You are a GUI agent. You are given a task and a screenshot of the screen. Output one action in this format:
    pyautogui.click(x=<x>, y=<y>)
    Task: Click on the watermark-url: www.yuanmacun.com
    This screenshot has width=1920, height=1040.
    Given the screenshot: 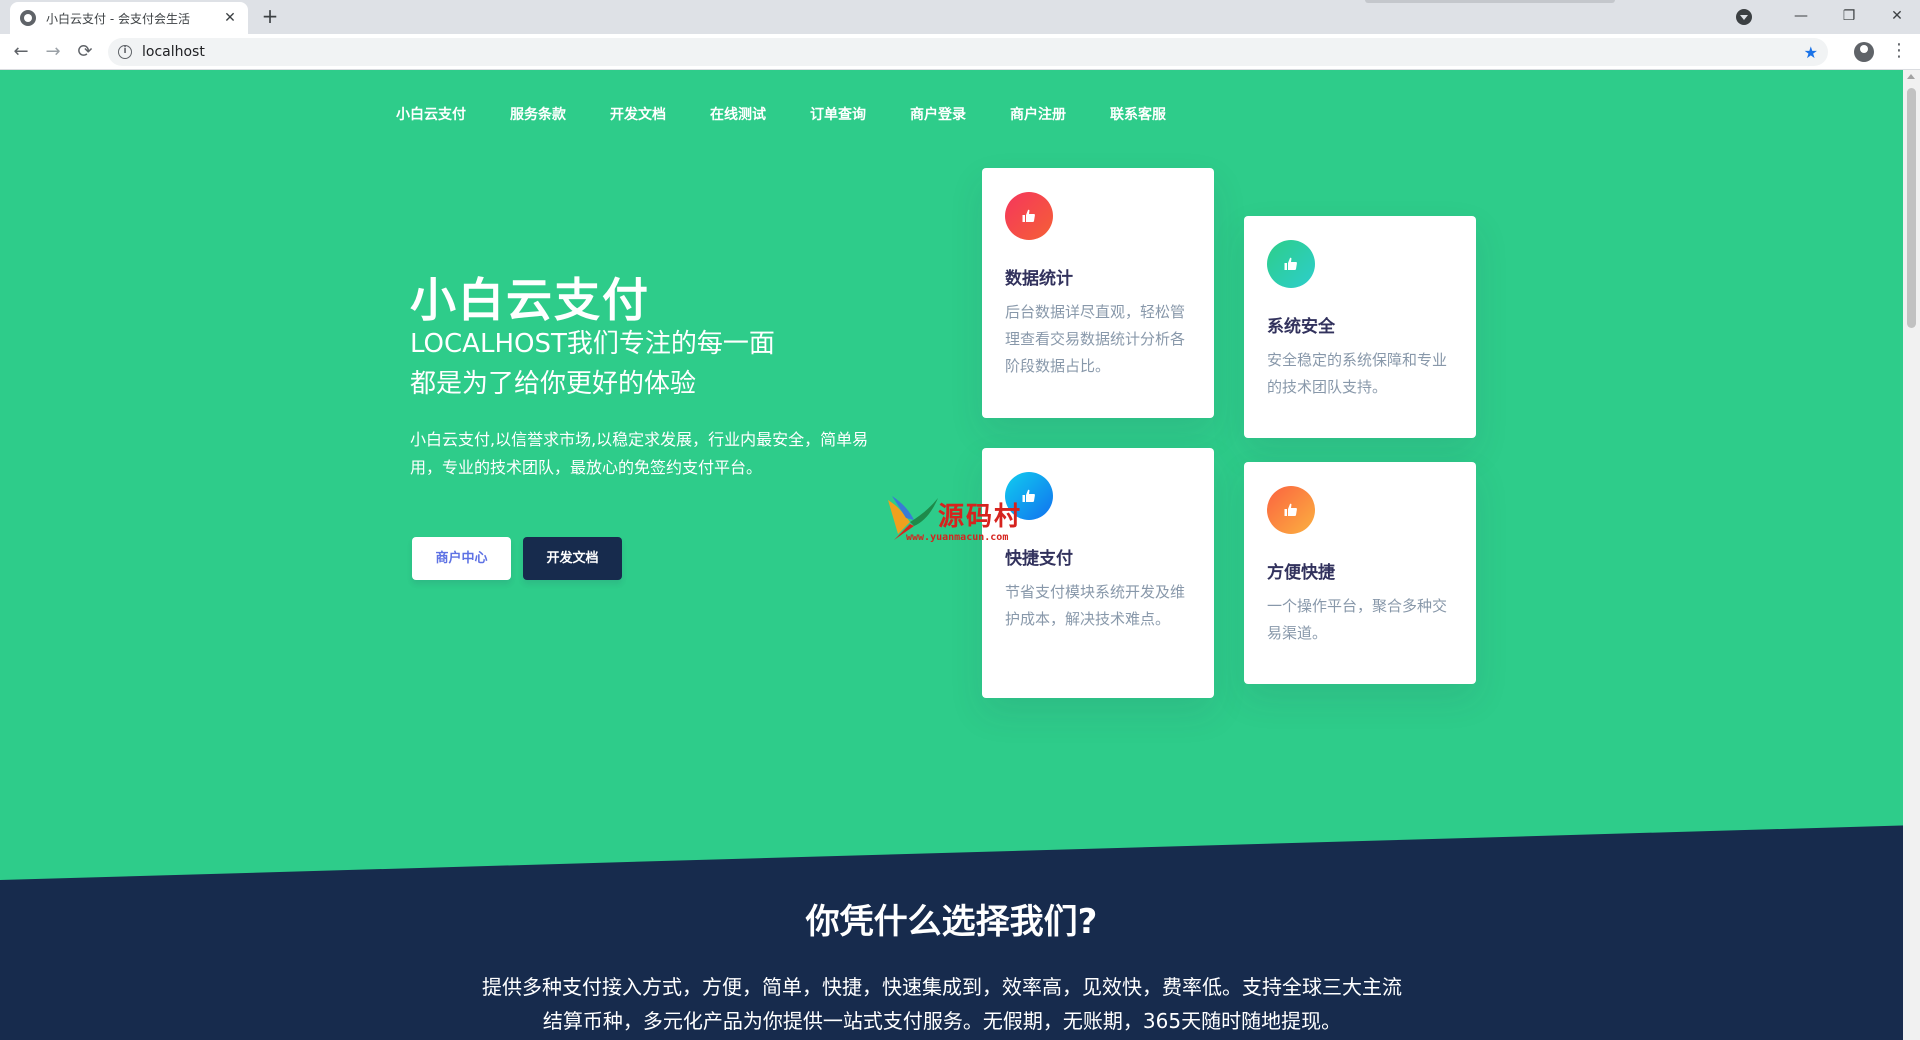 What is the action you would take?
    pyautogui.click(x=957, y=537)
    